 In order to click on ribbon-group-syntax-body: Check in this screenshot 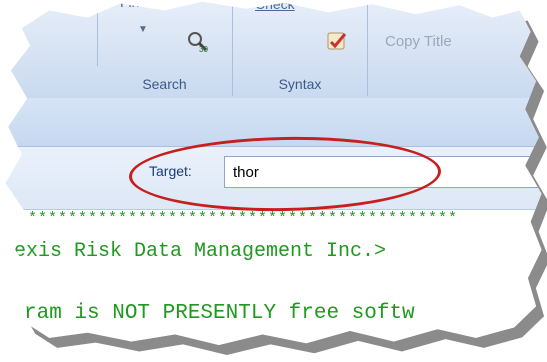, I will do `click(300, 34)`.